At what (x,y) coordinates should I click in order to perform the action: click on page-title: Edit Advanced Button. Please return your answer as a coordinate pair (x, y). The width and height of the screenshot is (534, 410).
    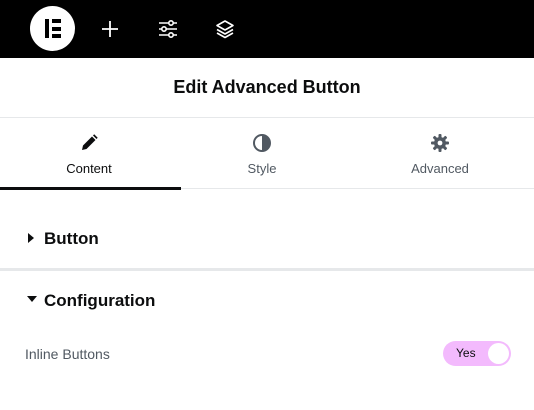
    Looking at the image, I should click on (267, 87).